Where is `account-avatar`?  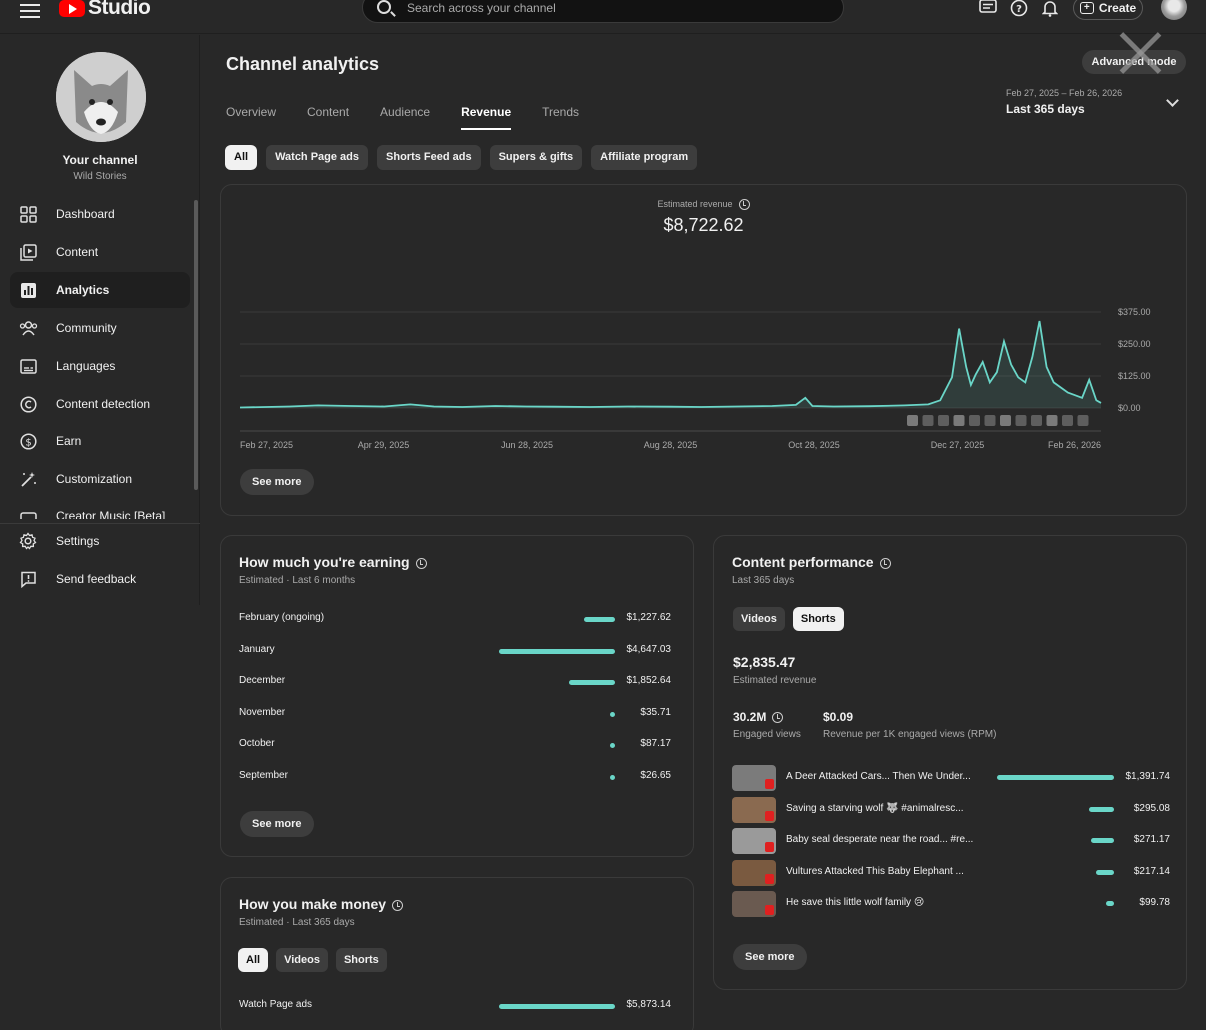
account-avatar is located at coordinates (1174, 10).